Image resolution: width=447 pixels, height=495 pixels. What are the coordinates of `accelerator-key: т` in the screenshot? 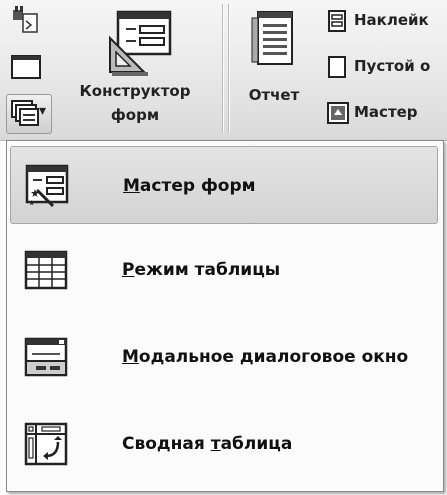 It's located at (215, 444).